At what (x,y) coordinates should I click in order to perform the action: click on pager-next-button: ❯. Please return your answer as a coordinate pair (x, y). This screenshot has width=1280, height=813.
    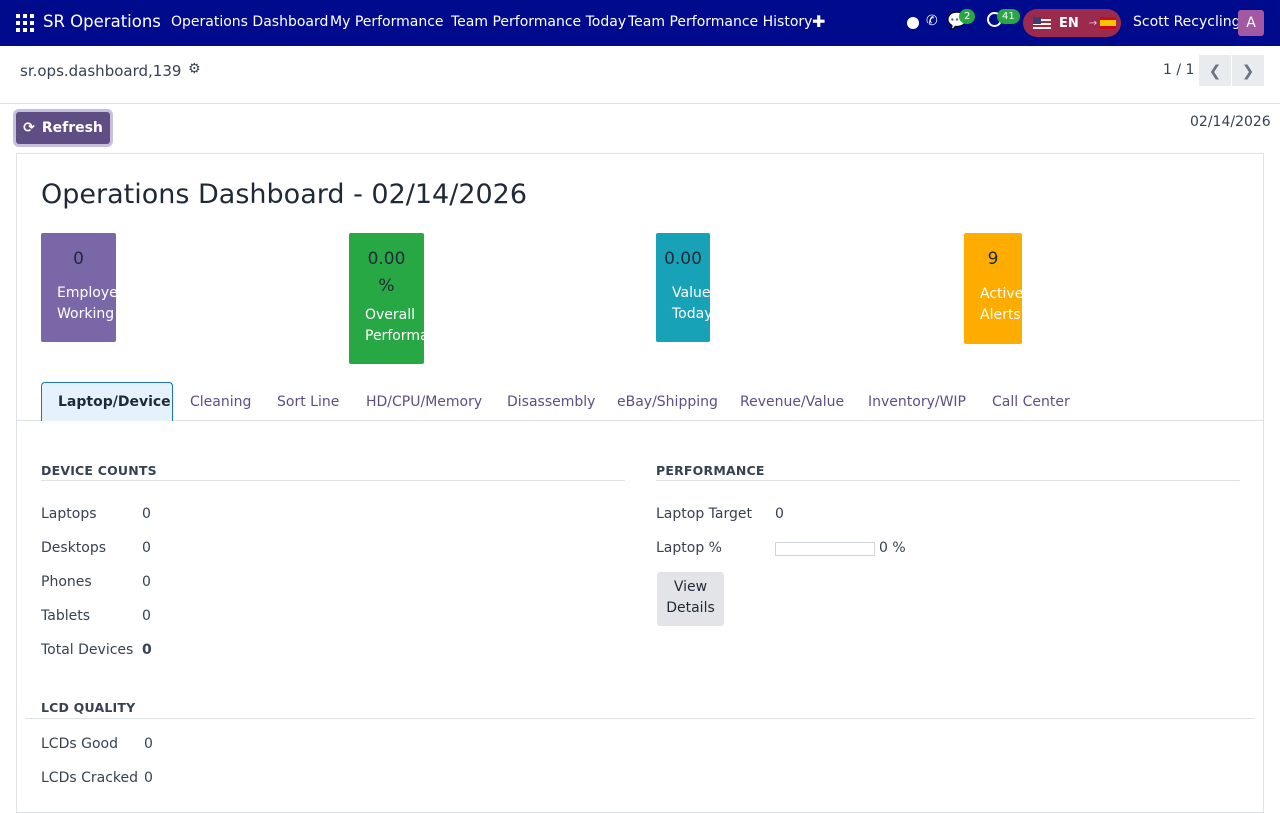
    Looking at the image, I should click on (1248, 70).